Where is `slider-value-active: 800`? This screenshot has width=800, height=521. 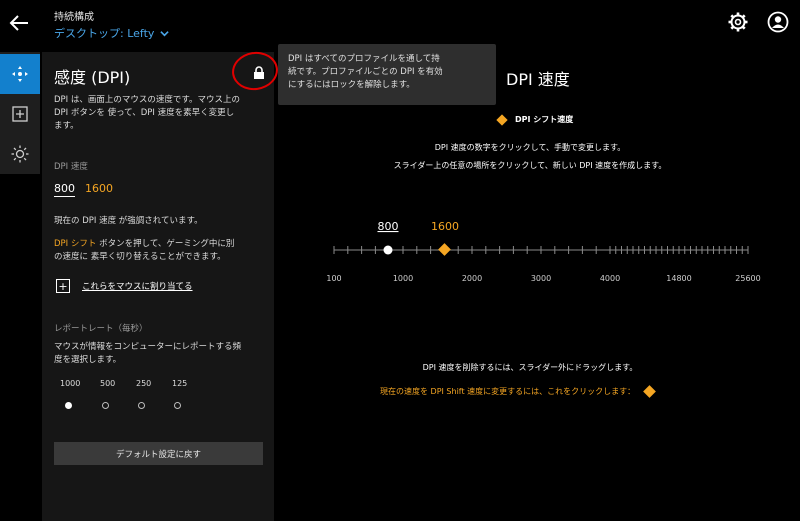
slider-value-active: 800 is located at coordinates (388, 226).